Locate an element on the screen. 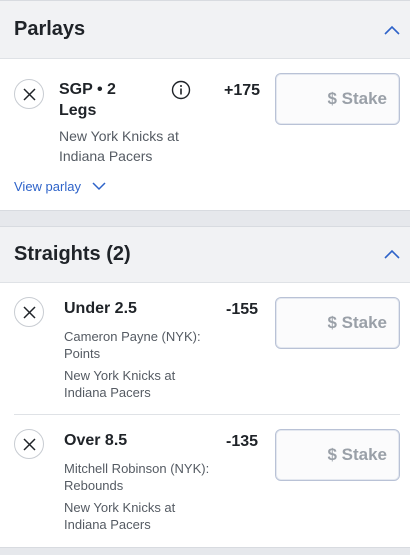 The height and width of the screenshot is (555, 410). straight-player-line1: Cameron Payne (NYK): is located at coordinates (132, 336).